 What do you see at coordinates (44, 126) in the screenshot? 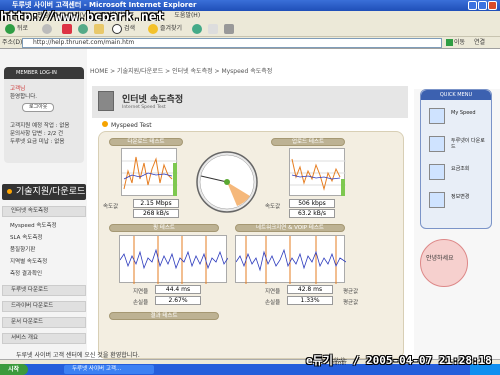
I see `member-stat-support: 고객지원 예정 작업 : 없음` at bounding box center [44, 126].